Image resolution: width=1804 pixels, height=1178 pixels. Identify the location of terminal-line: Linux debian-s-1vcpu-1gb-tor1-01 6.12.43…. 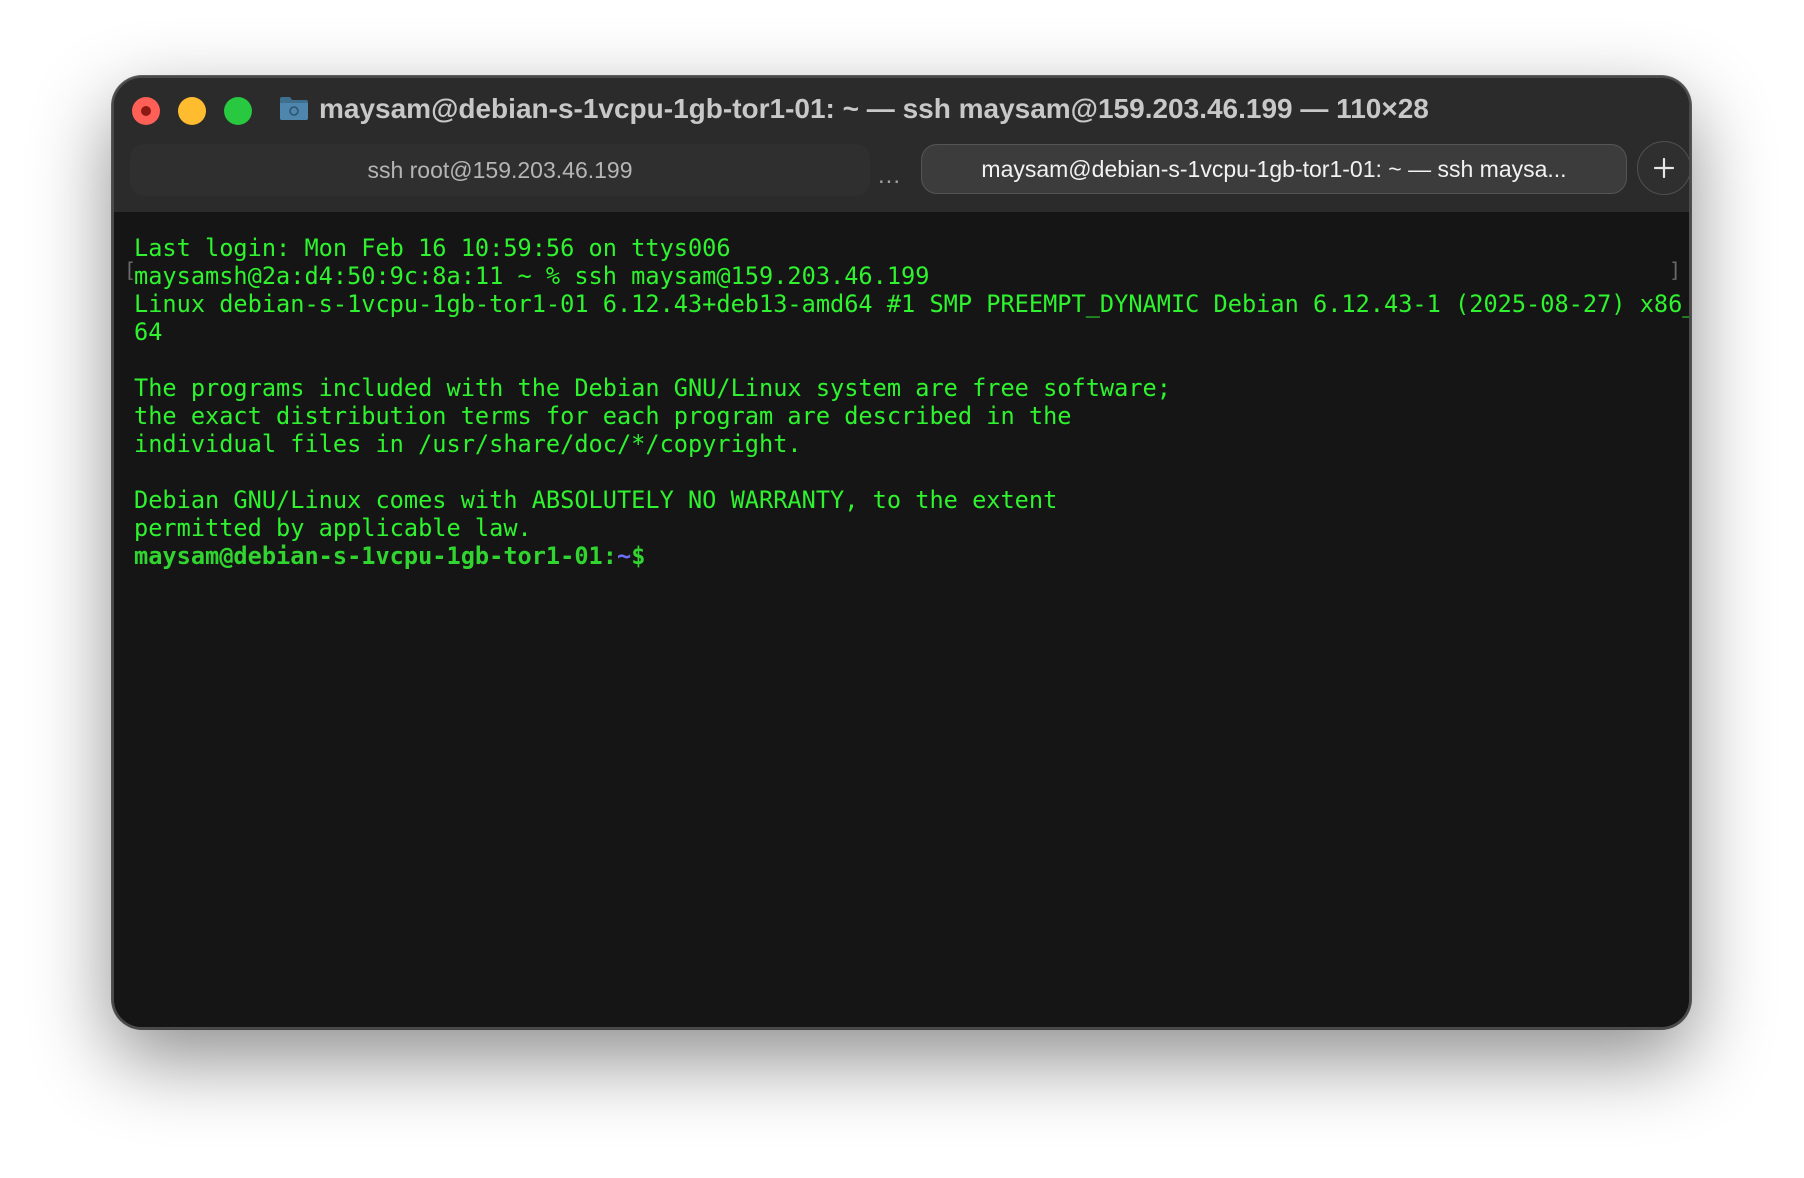
(912, 304).